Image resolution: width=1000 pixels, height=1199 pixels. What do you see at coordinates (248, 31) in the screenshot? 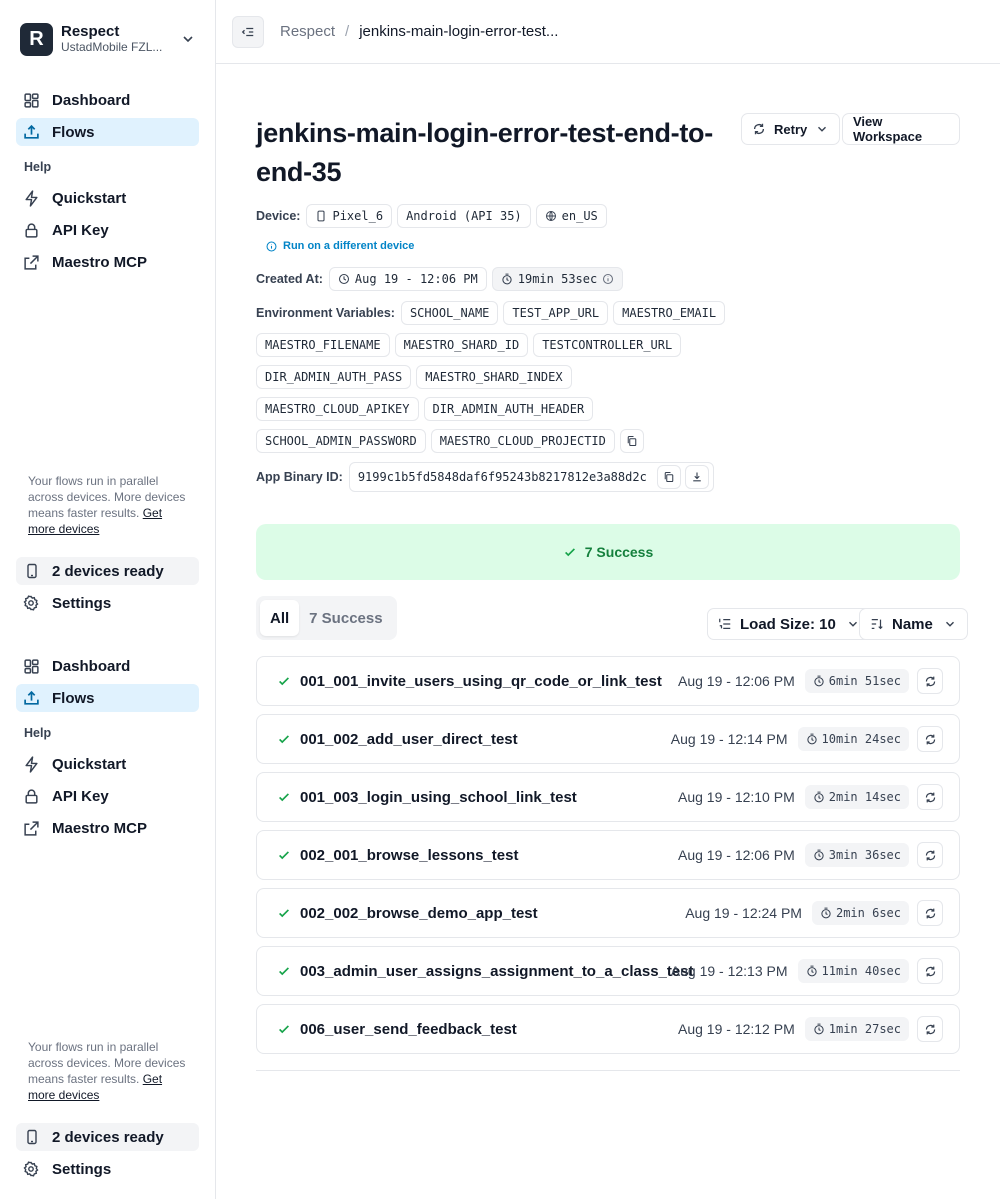
I see `sidebar-toggle-button` at bounding box center [248, 31].